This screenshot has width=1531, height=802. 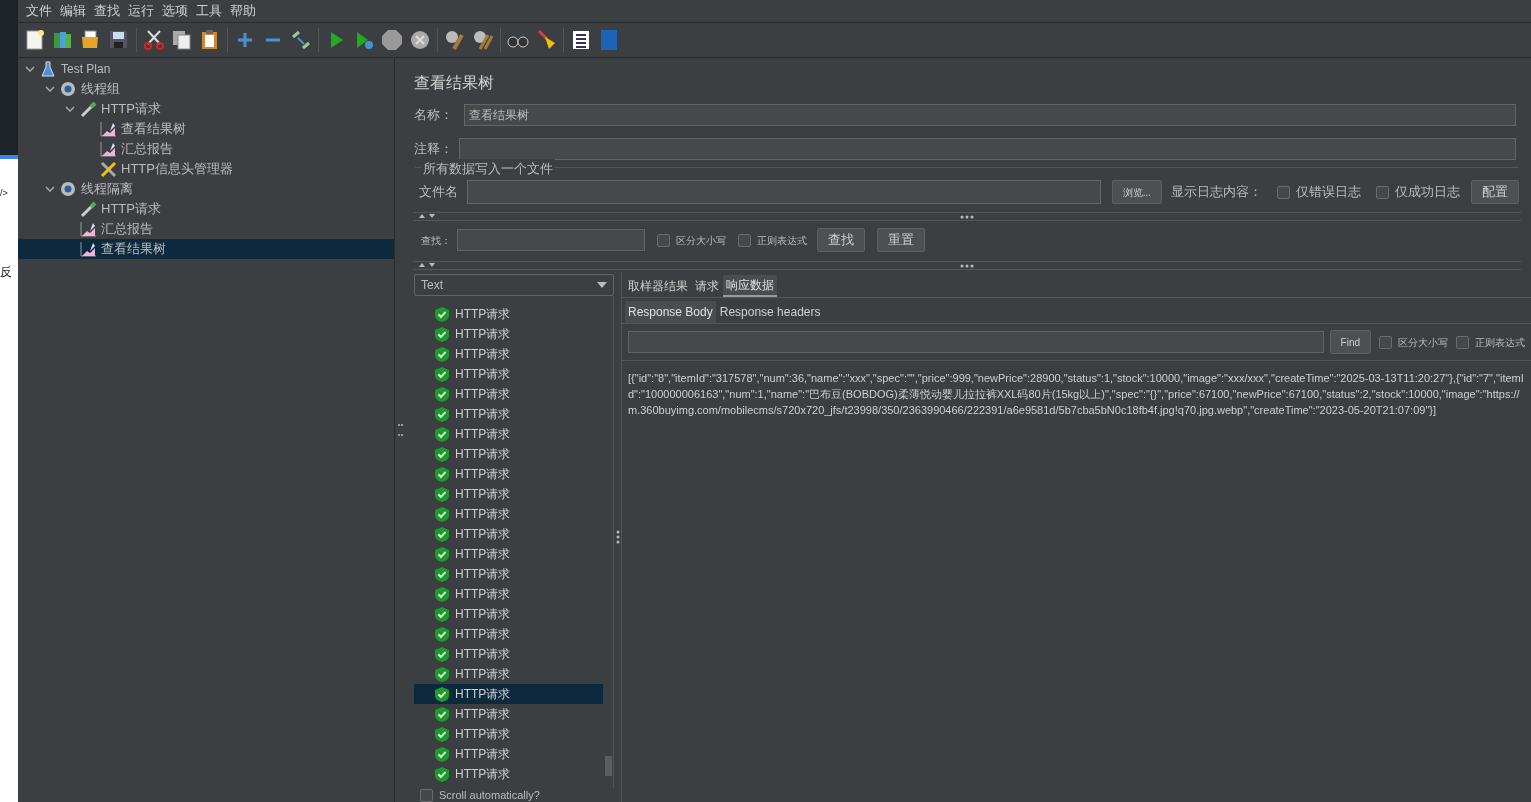 I want to click on checkbox-label: 区分大小写, so click(x=1423, y=342).